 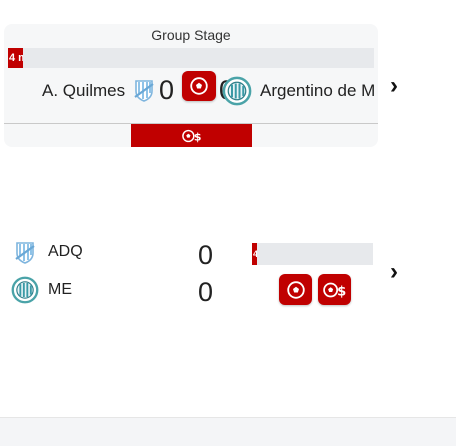 I want to click on home-team-abbr: ADQ, so click(x=65, y=251).